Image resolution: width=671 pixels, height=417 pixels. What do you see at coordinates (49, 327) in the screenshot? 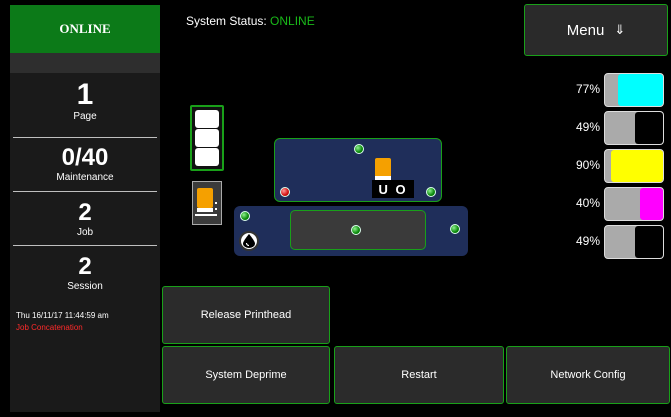
I see `job-mode-text: Job Concatenation` at bounding box center [49, 327].